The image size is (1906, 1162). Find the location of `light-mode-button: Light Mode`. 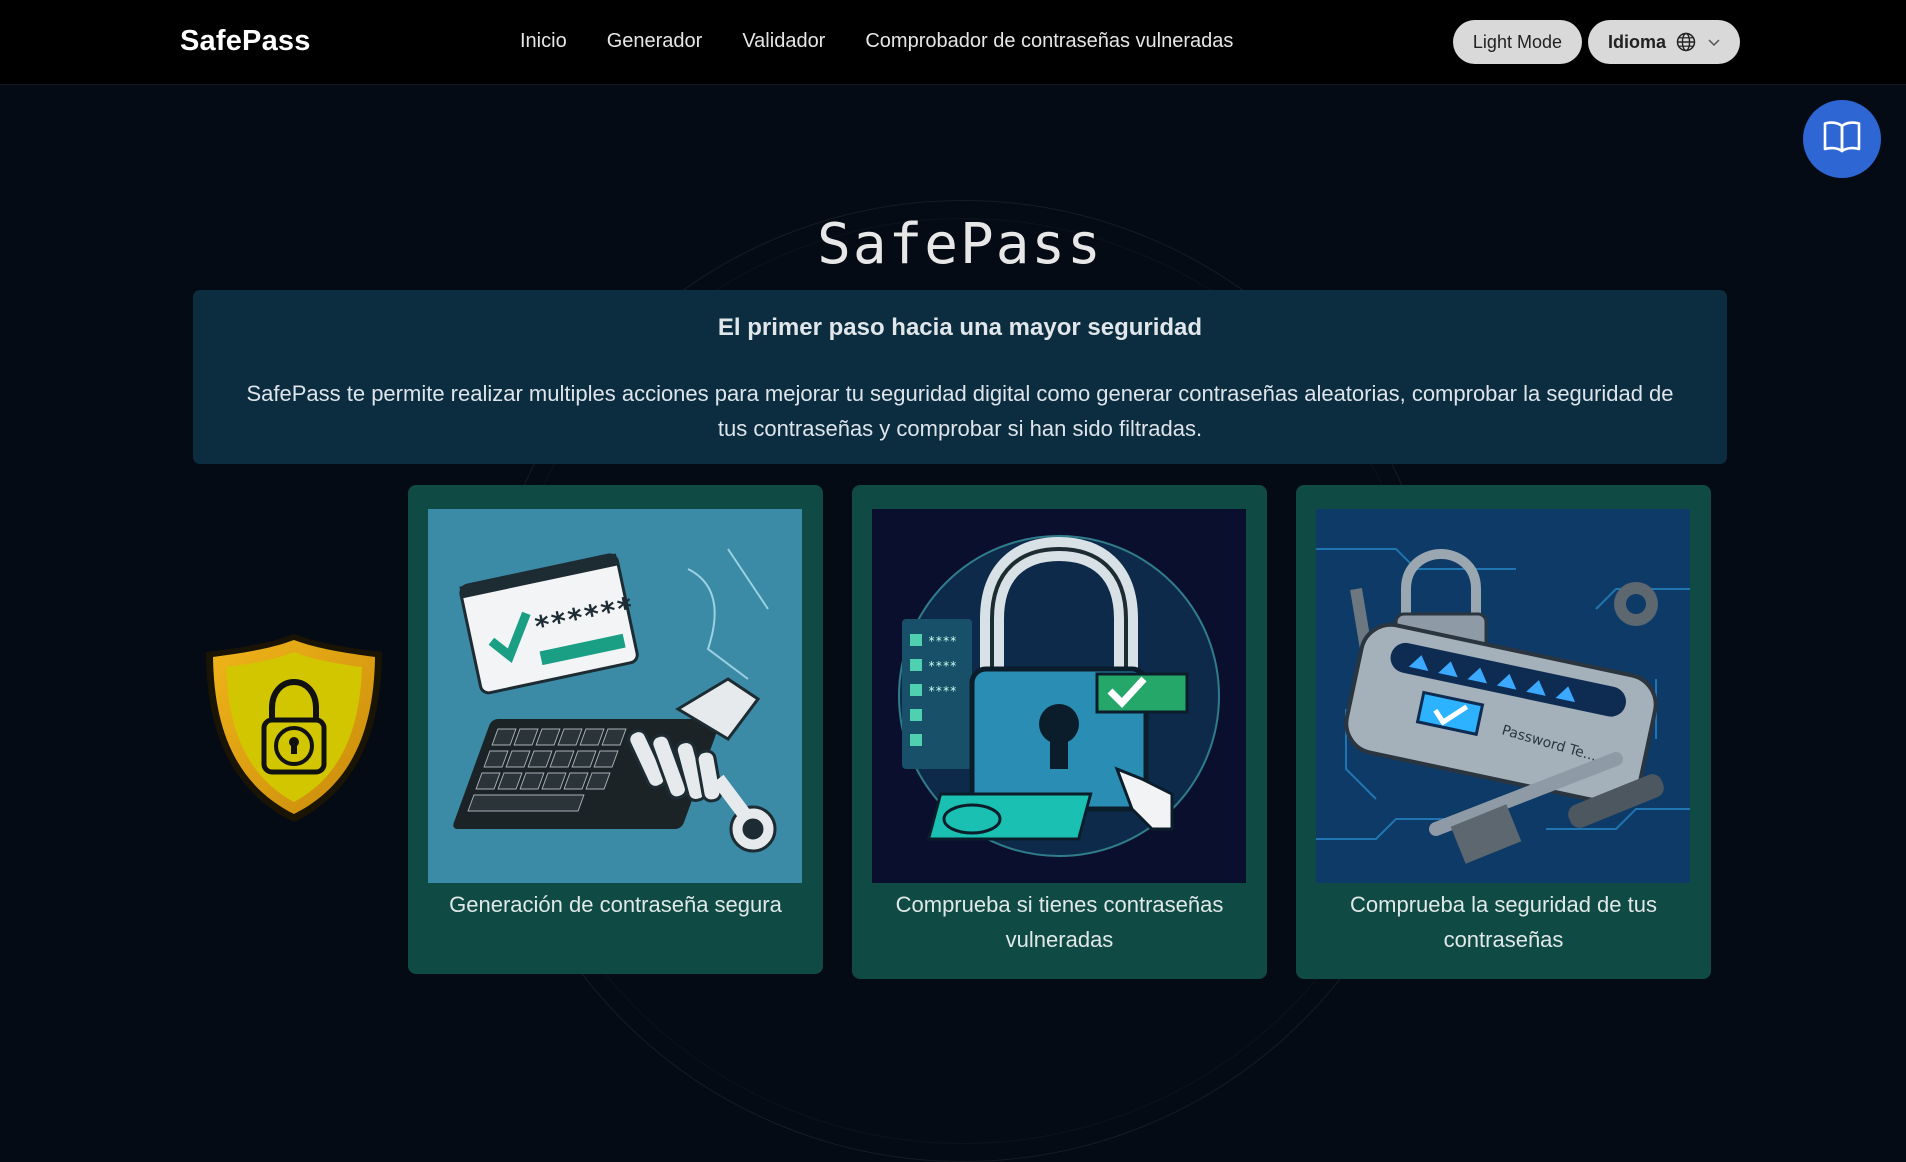

light-mode-button: Light Mode is located at coordinates (1517, 42).